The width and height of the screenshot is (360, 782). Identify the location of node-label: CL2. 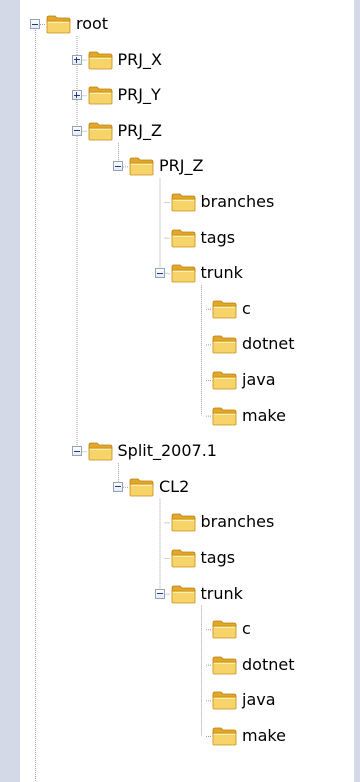
(174, 486).